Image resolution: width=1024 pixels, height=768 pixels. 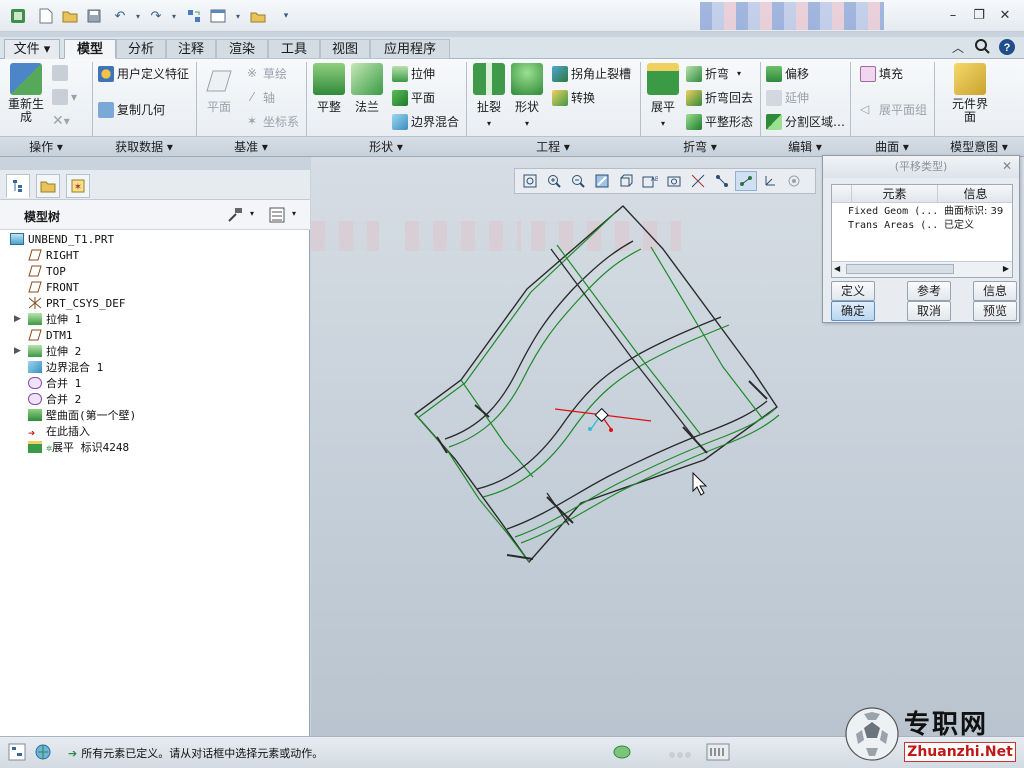 I want to click on redo-dropdown-icon: ▾, so click(x=174, y=16).